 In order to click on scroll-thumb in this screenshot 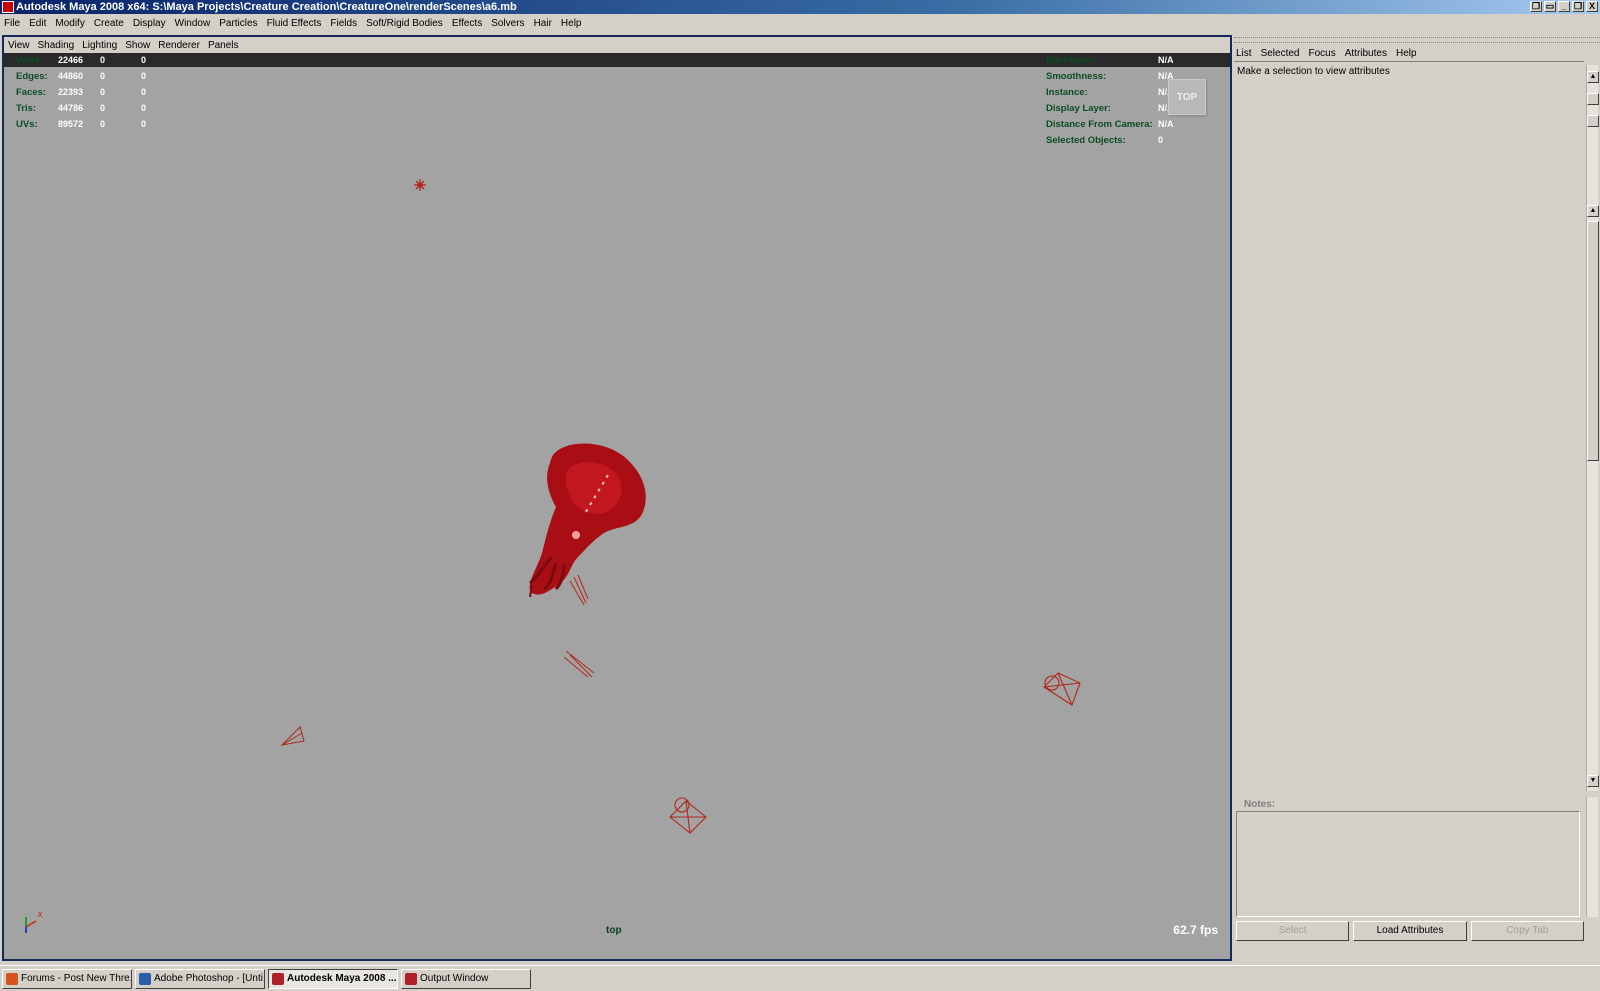, I will do `click(1593, 341)`.